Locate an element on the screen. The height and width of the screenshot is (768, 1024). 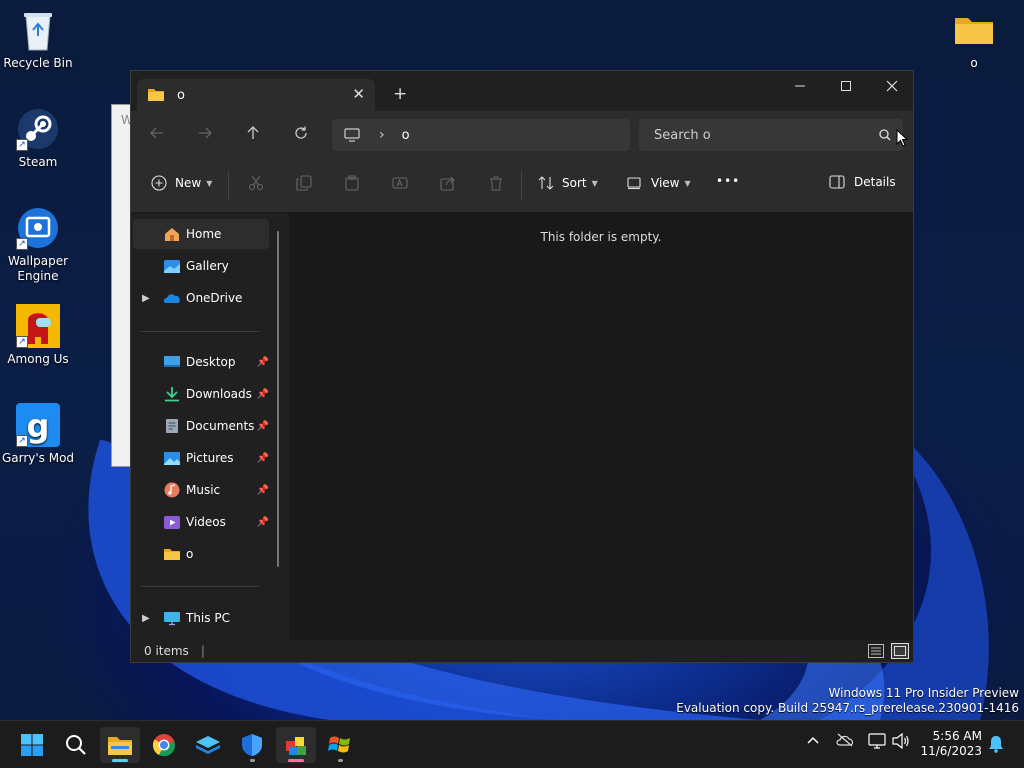
taskbar-legacy-windows is located at coordinates (340, 745).